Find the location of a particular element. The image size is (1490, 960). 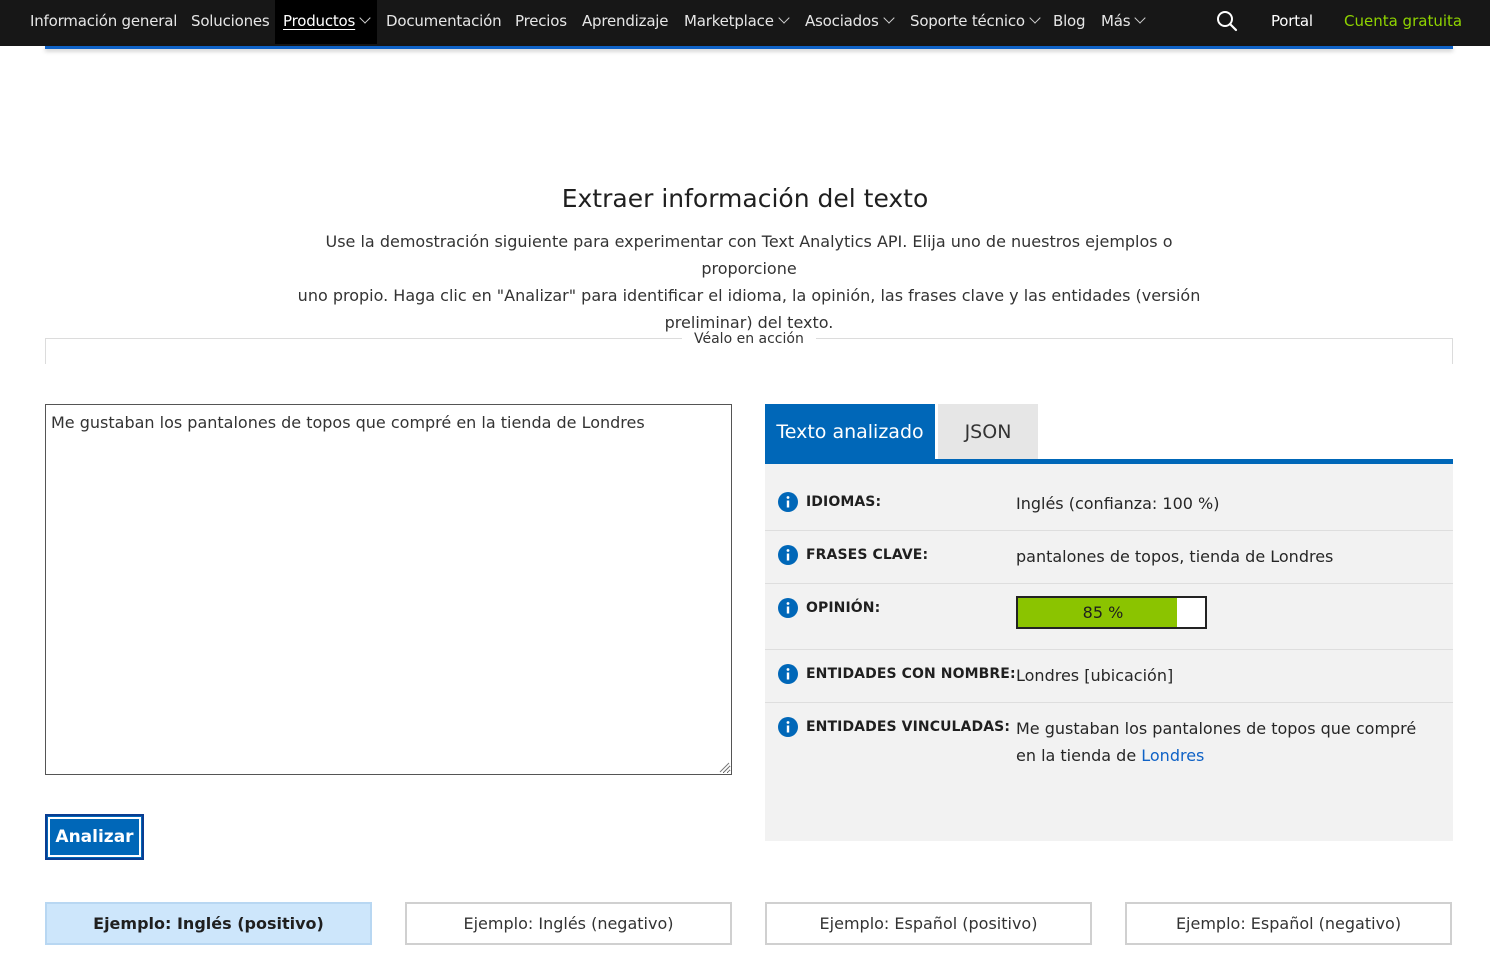

result-label: OPINIÓN: is located at coordinates (843, 608).